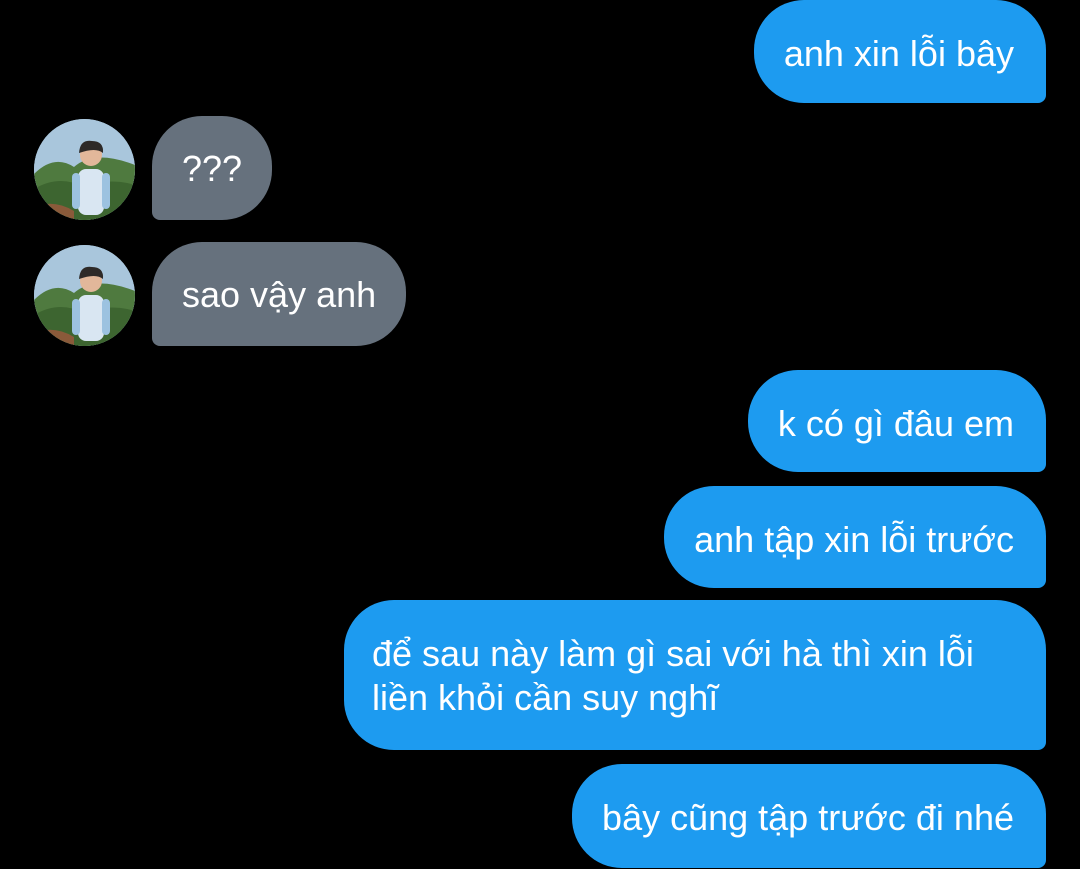 This screenshot has width=1080, height=869. Describe the element at coordinates (895, 423) in the screenshot. I see `message-text: k có gì đâu em` at that location.